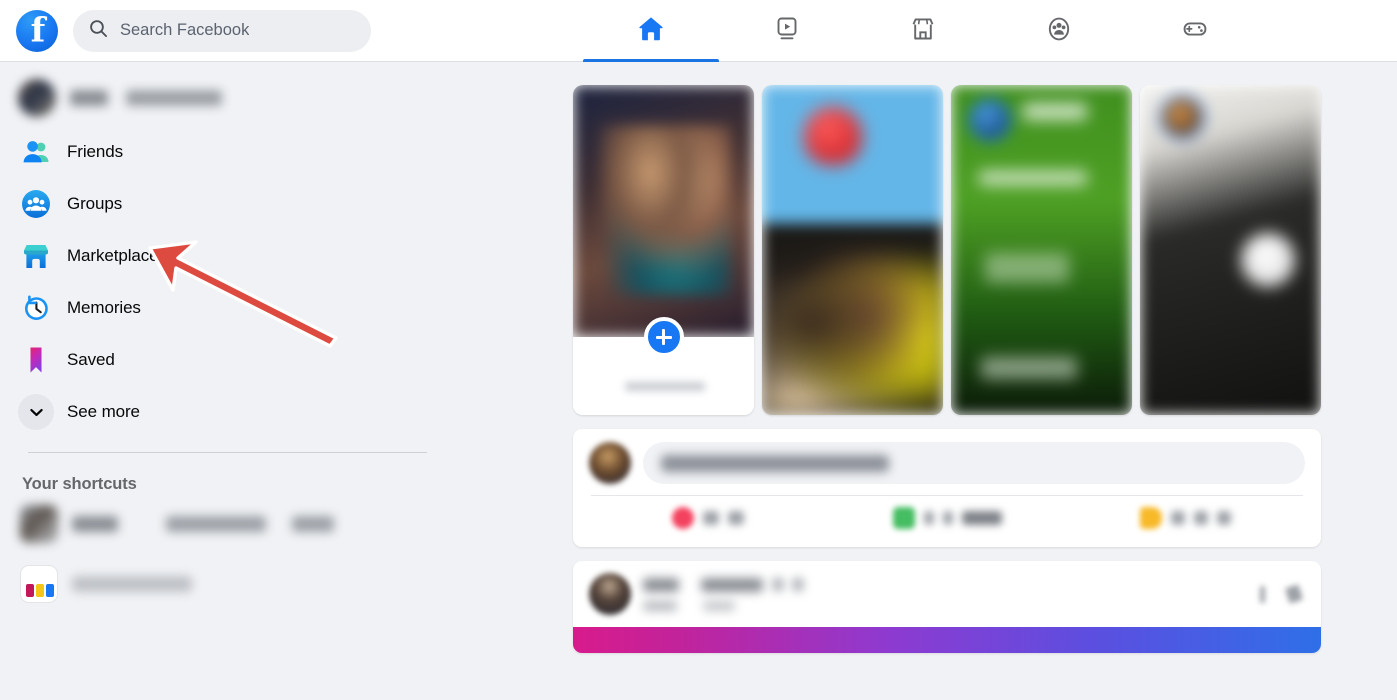 The height and width of the screenshot is (700, 1397). What do you see at coordinates (228, 204) in the screenshot?
I see `sidebar-item-groups: Groups` at bounding box center [228, 204].